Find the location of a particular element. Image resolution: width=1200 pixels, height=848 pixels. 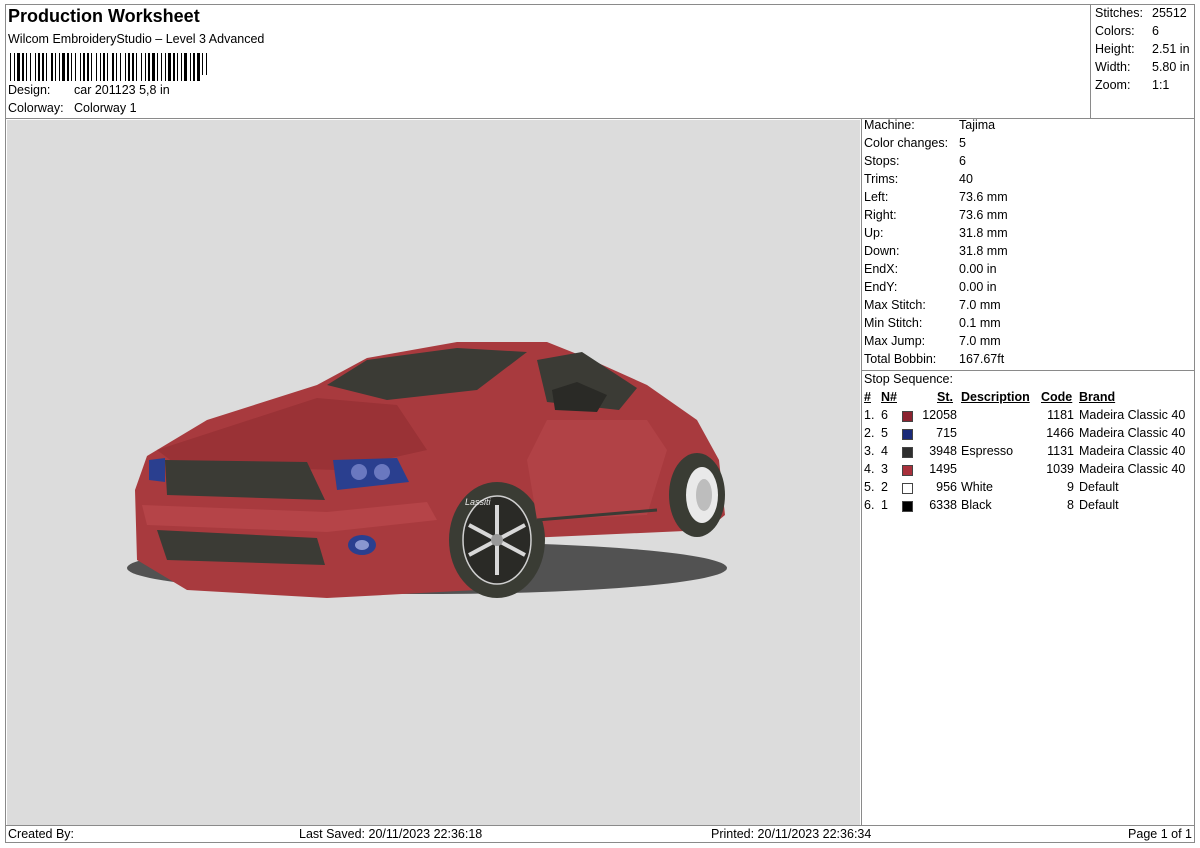

detail-label: Down: is located at coordinates (882, 251).